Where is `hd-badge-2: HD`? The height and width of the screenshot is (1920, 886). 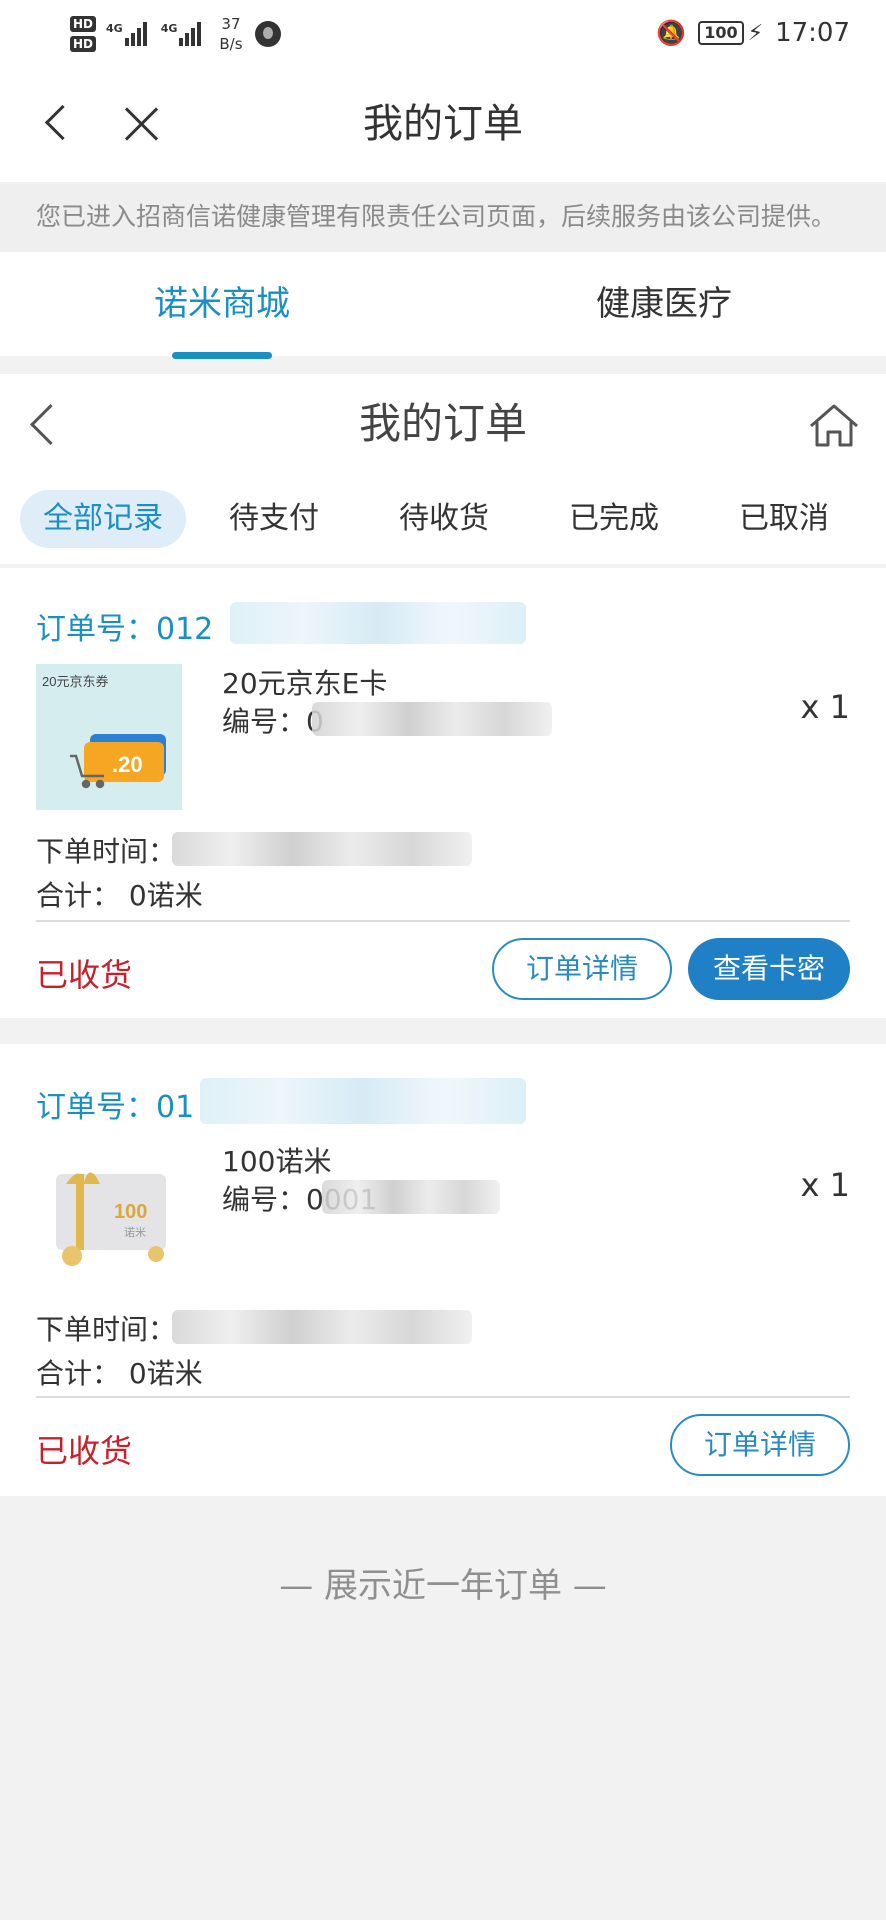 hd-badge-2: HD is located at coordinates (83, 44).